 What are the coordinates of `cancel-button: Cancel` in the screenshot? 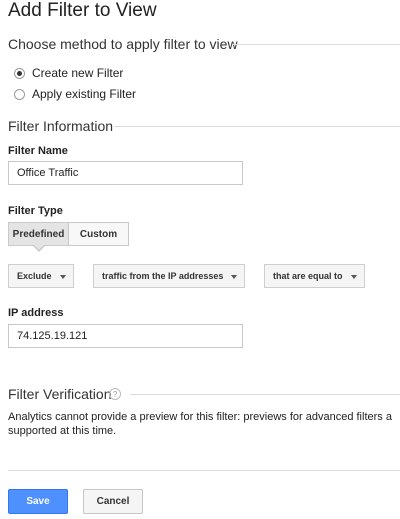 It's located at (113, 501).